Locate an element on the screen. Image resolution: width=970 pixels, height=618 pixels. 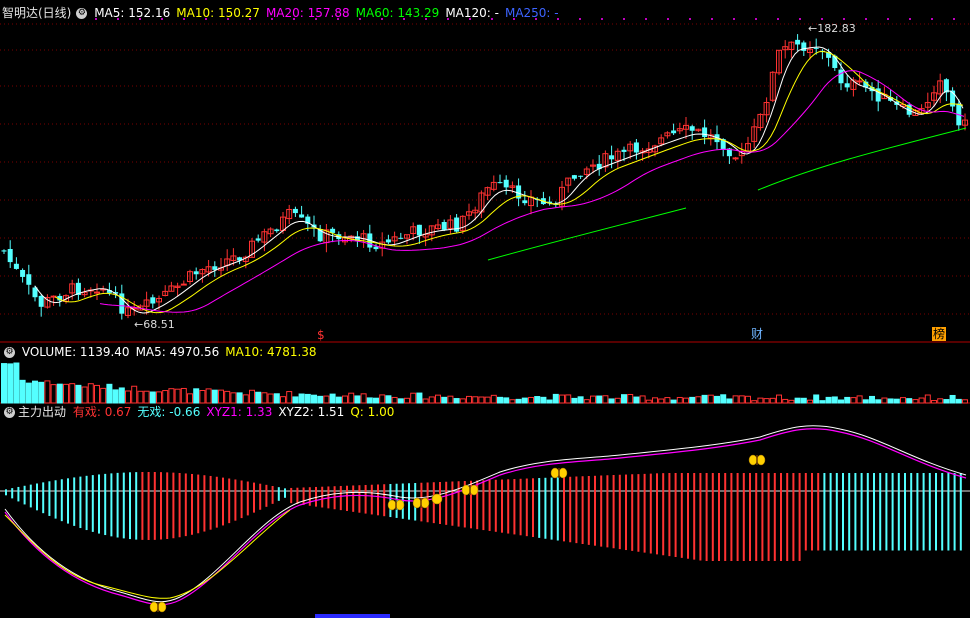
marker-cai: 财 is located at coordinates (757, 334).